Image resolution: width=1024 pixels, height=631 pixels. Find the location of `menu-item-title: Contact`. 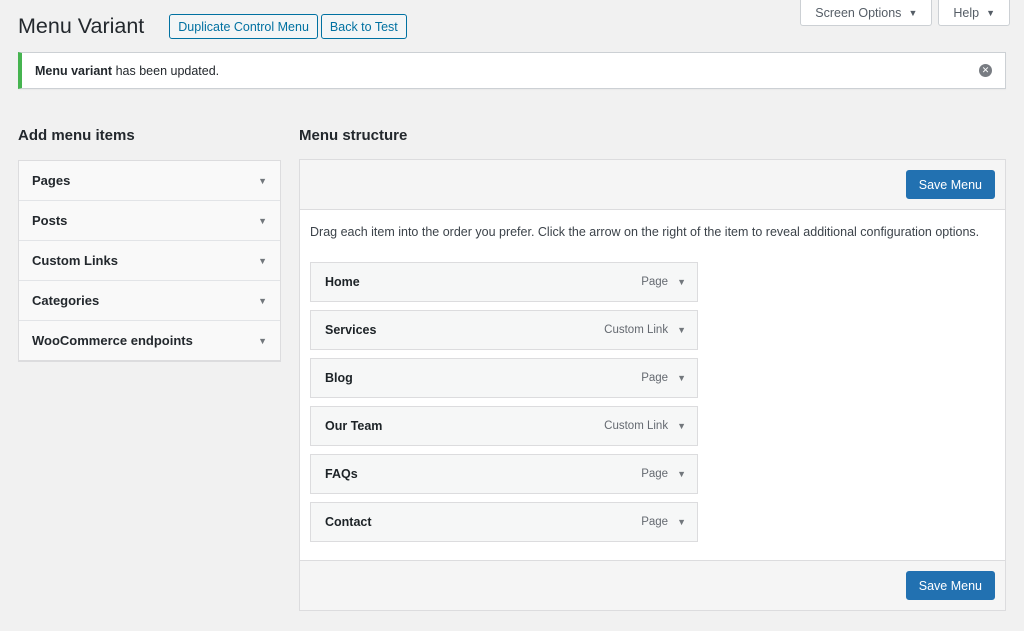

menu-item-title: Contact is located at coordinates (348, 522).